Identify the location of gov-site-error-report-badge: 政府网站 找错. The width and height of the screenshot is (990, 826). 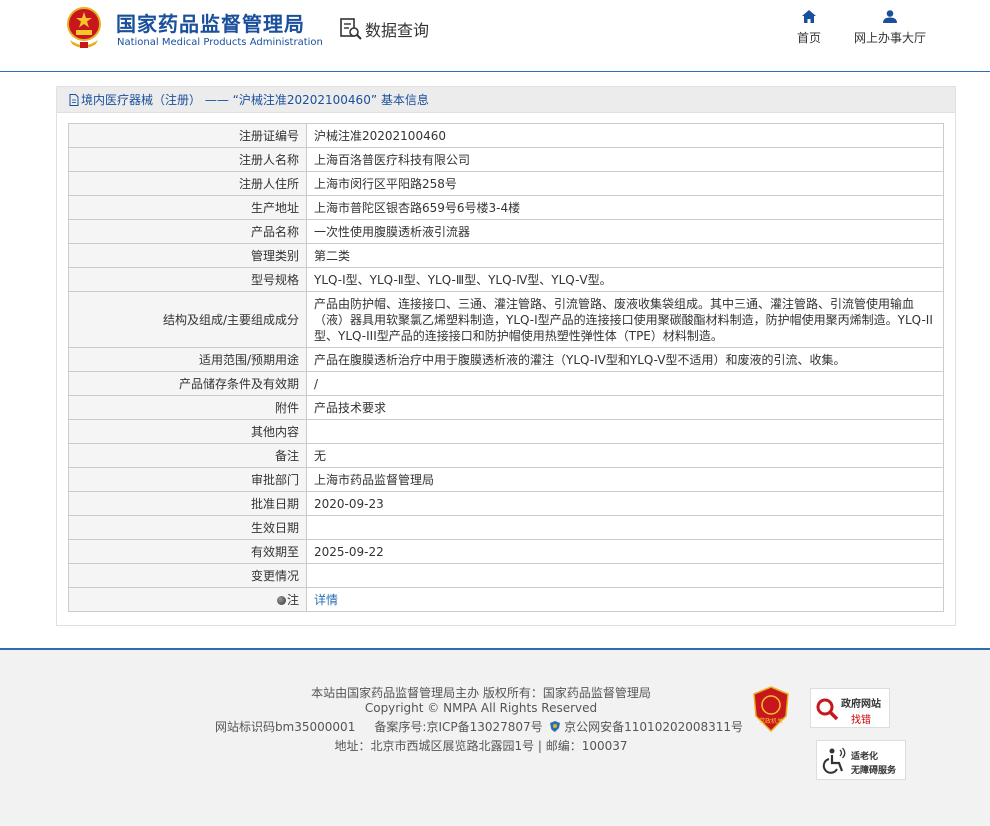
(850, 708).